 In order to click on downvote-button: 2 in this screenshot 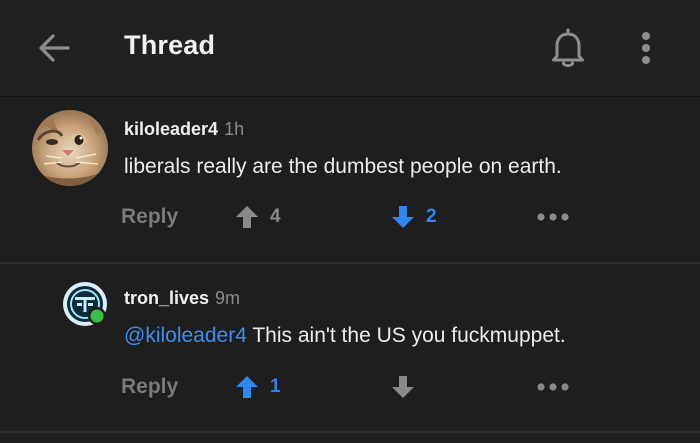, I will do `click(413, 217)`.